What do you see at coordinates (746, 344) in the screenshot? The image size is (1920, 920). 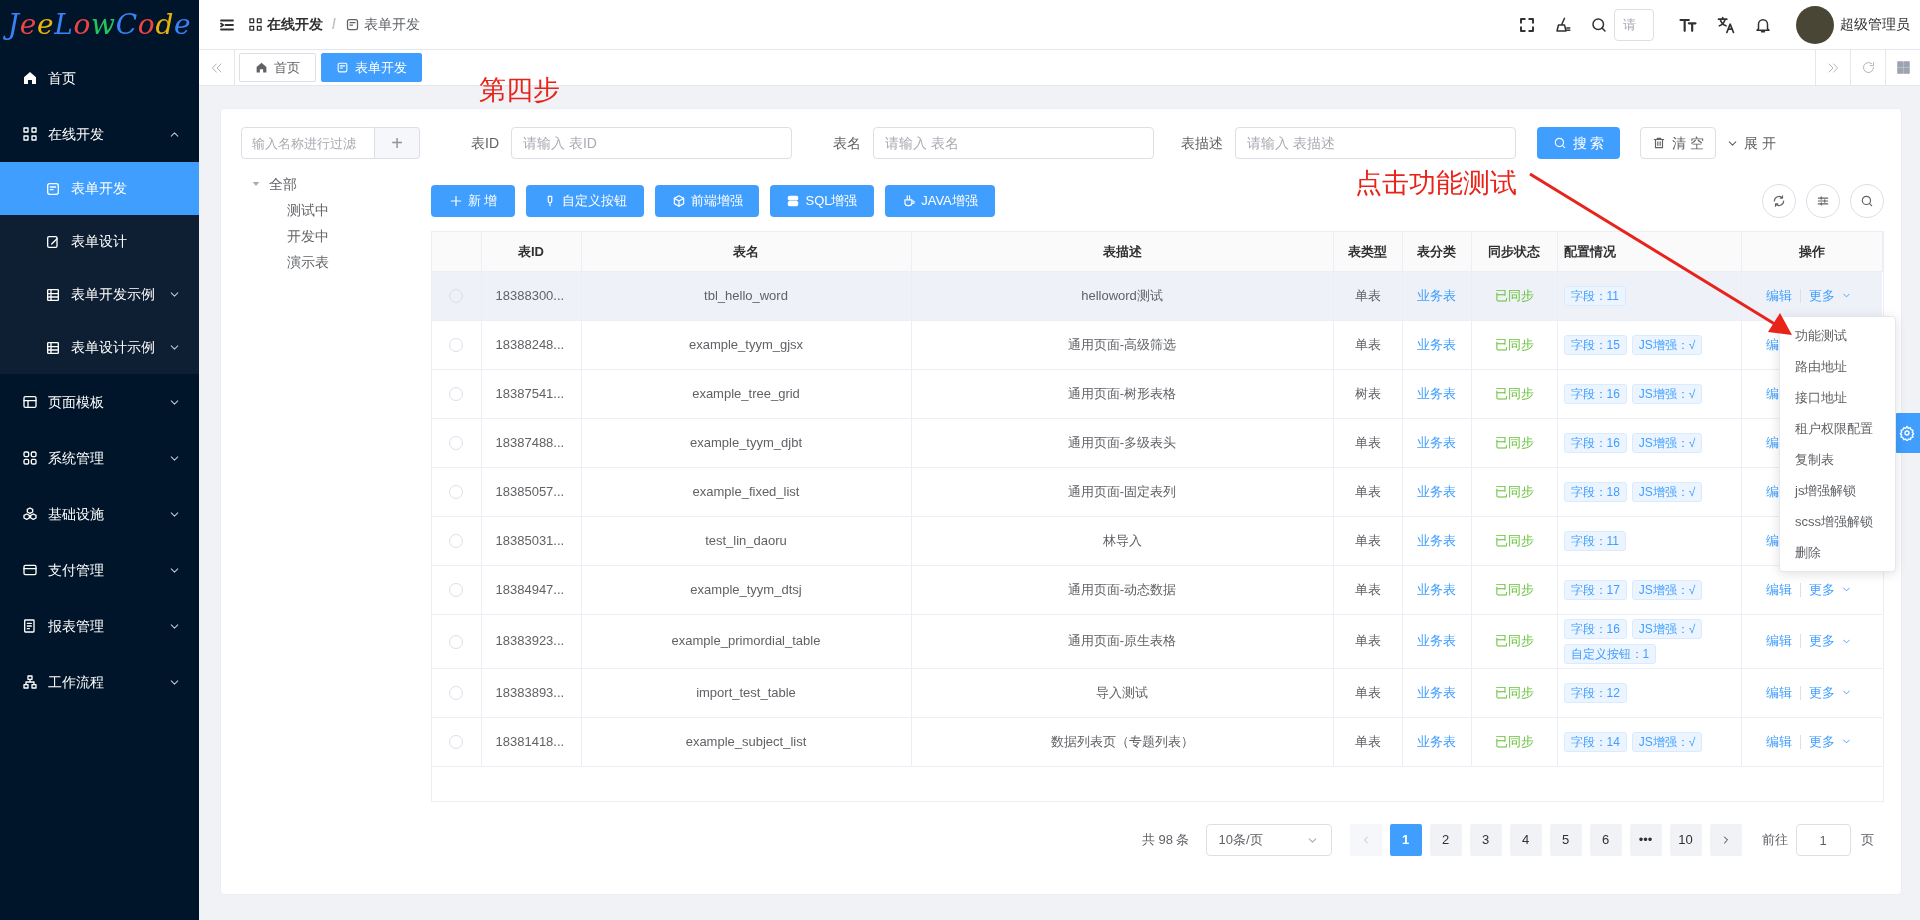 I see `table-cell-text: example_tyym_gjsx` at bounding box center [746, 344].